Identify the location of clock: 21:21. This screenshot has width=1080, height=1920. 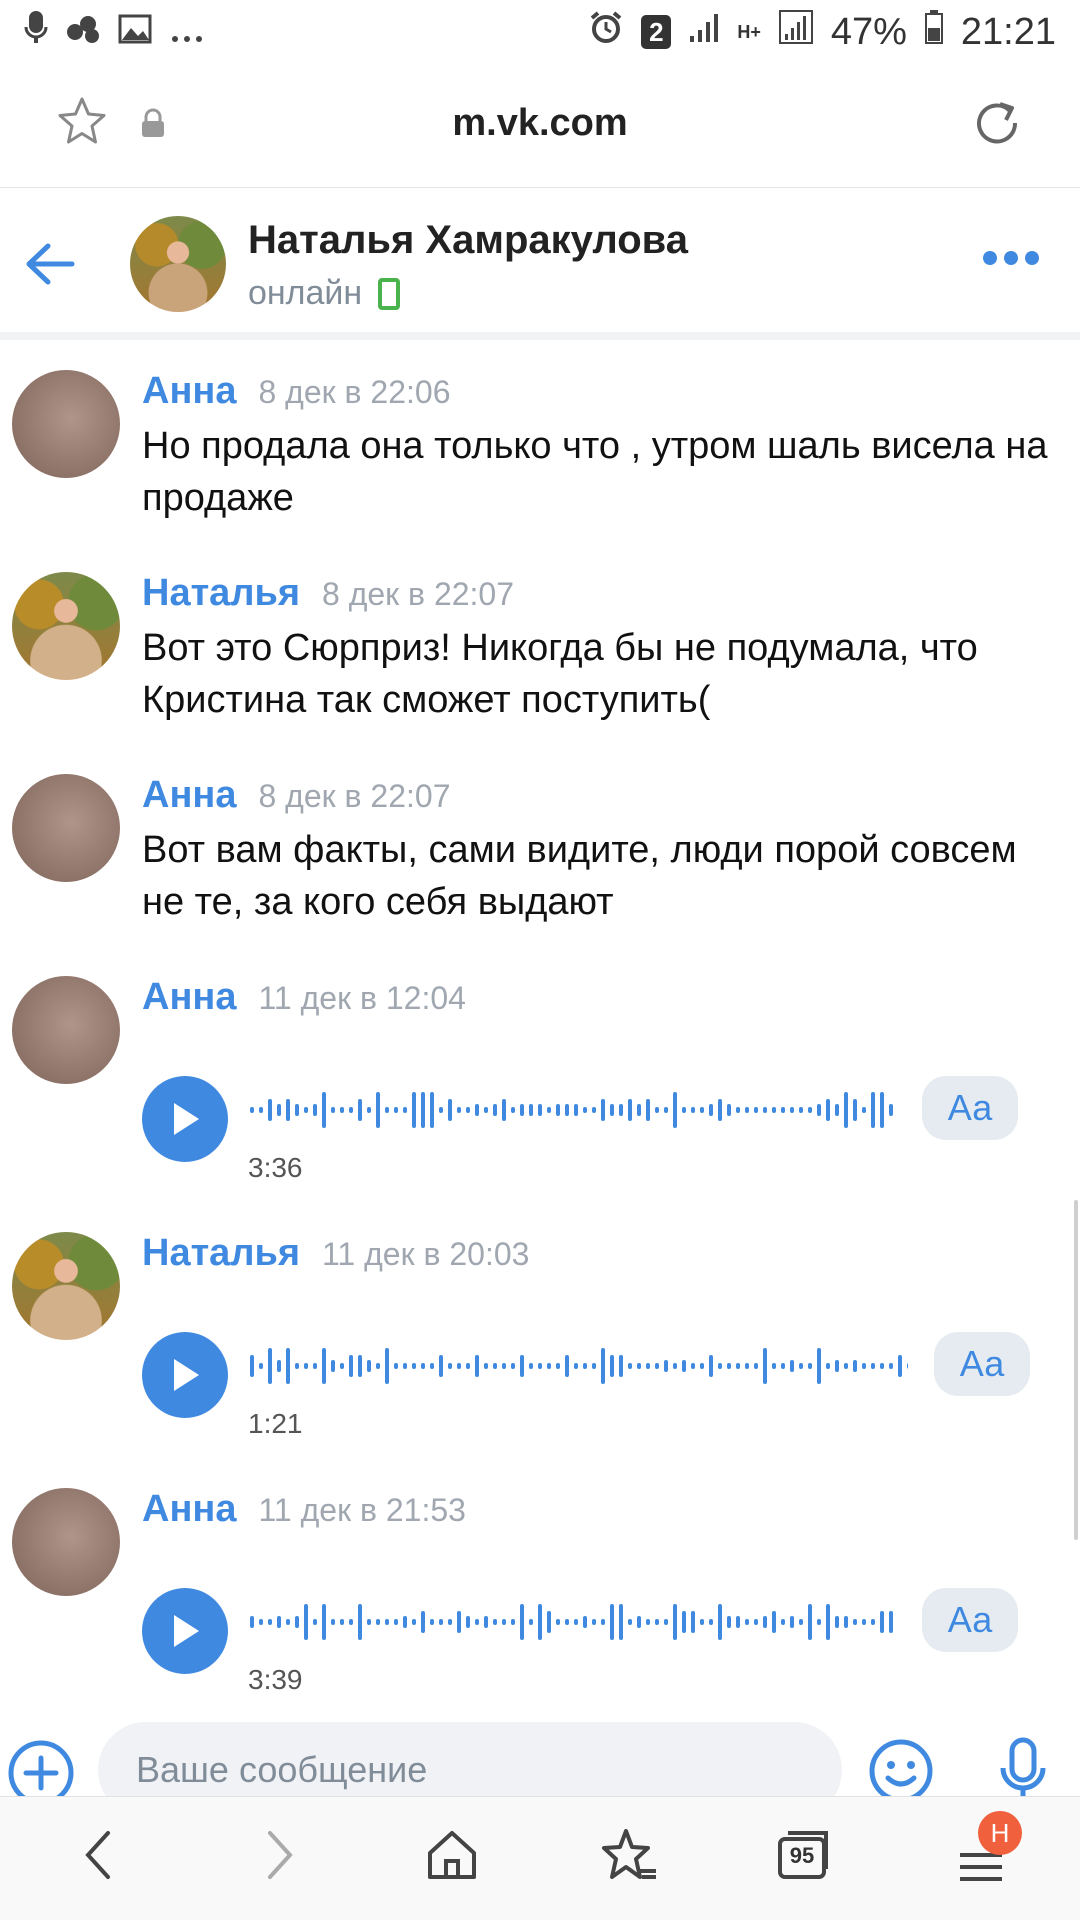
(1008, 31).